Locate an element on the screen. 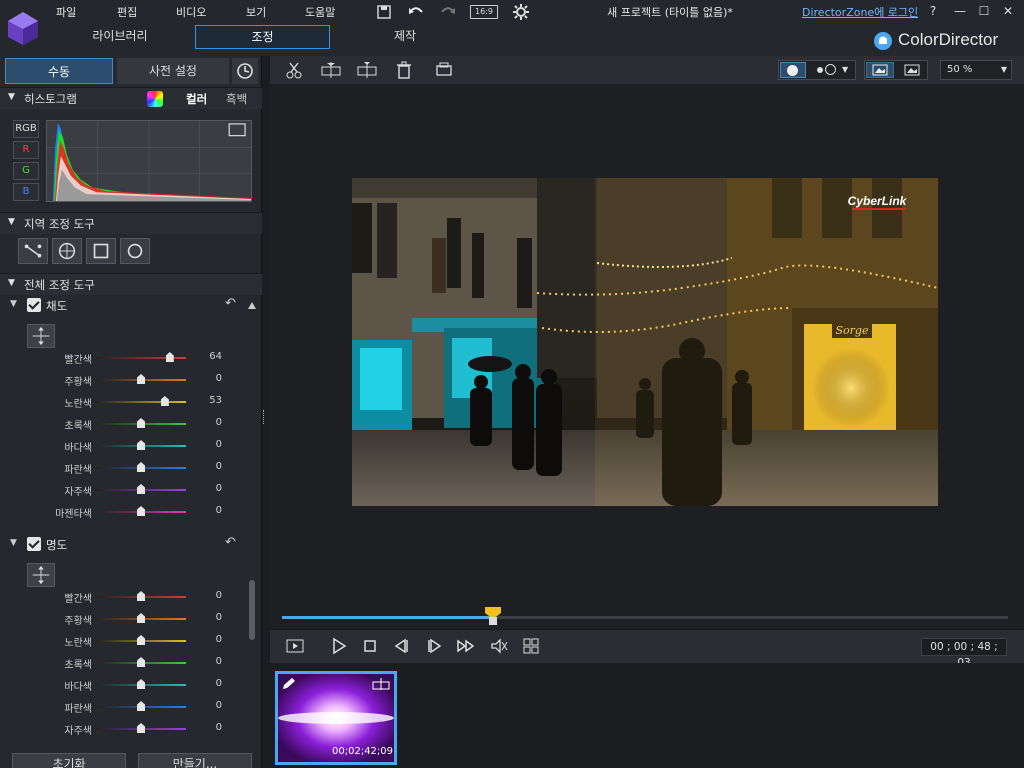 The image size is (1024, 768). single-view-button is located at coordinates (793, 70).